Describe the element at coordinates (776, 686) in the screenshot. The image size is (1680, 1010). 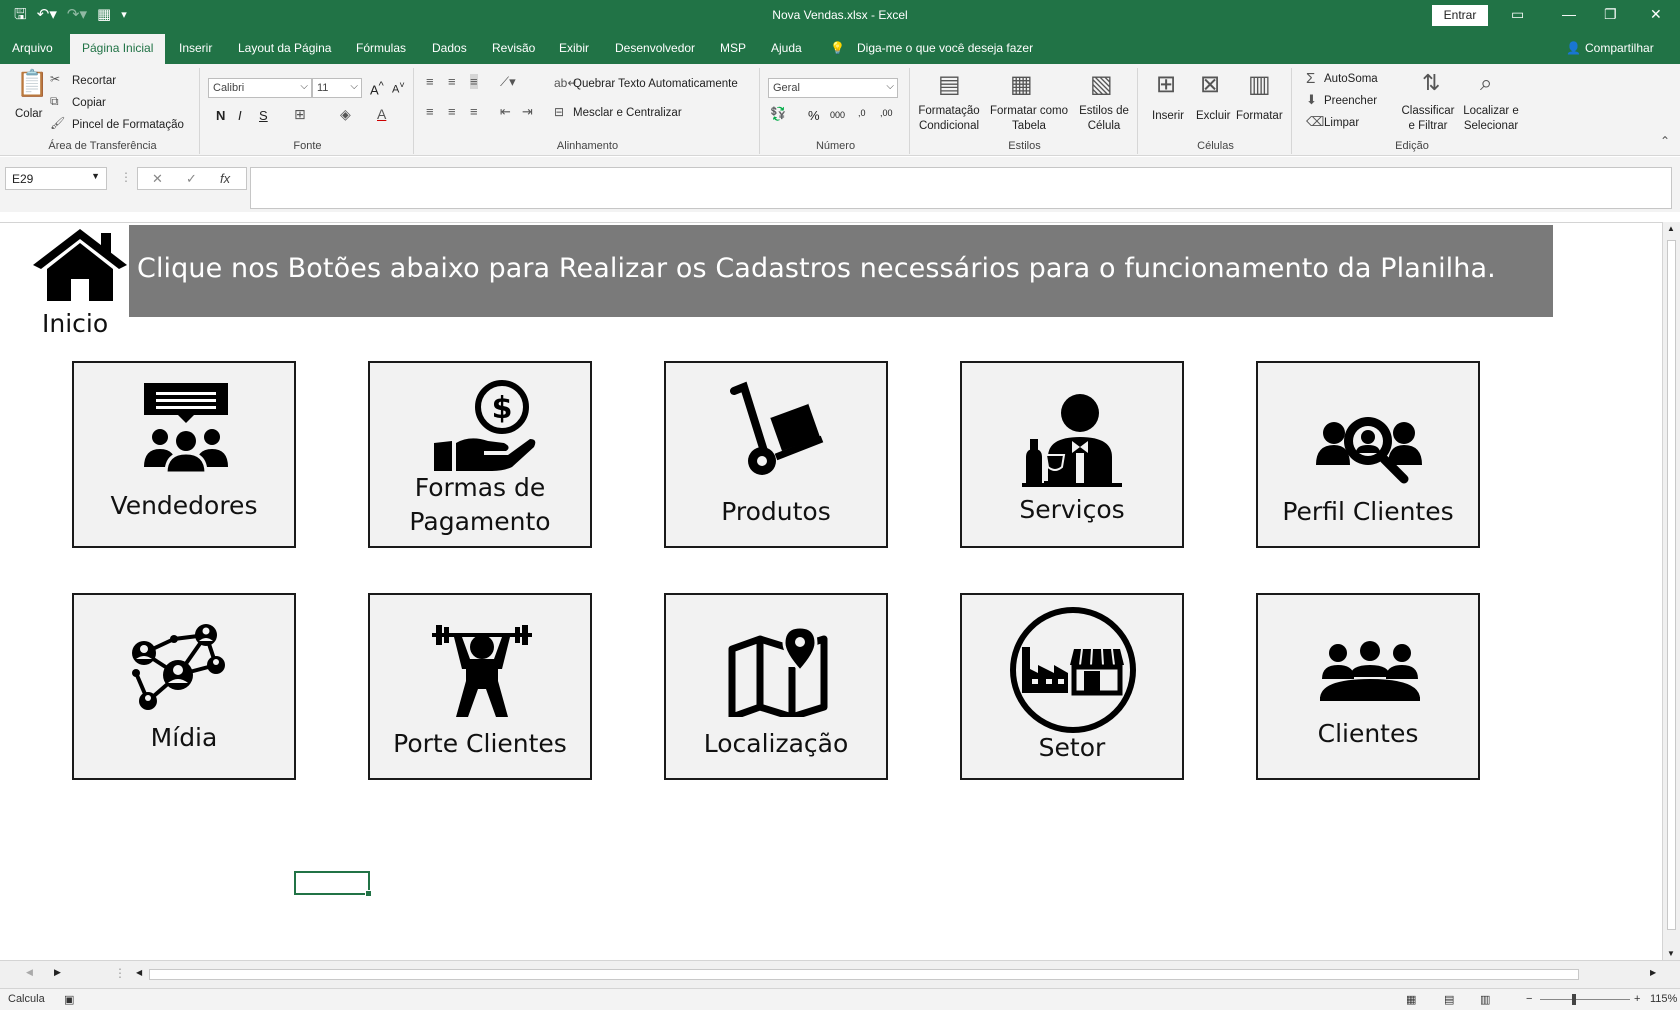
I see `localizacao-button: Localização` at that location.